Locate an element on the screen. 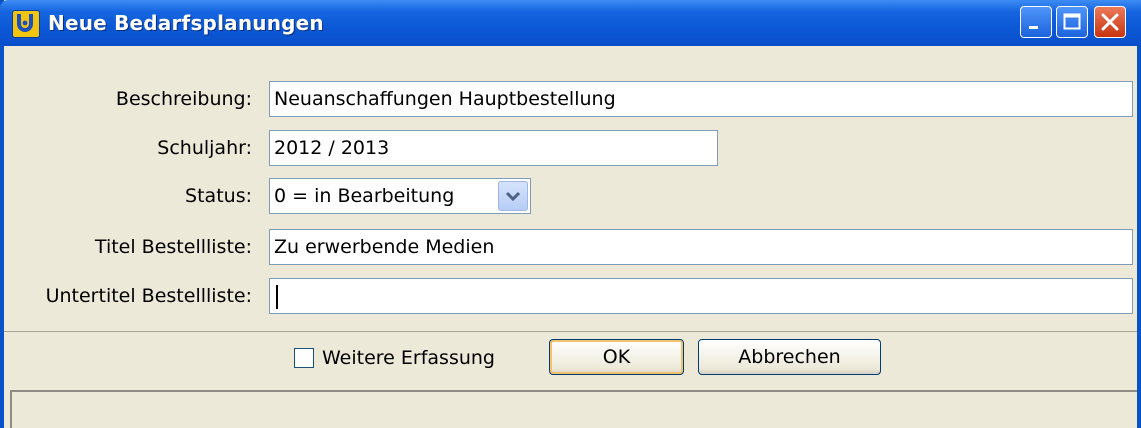  dropdown-button is located at coordinates (513, 196).